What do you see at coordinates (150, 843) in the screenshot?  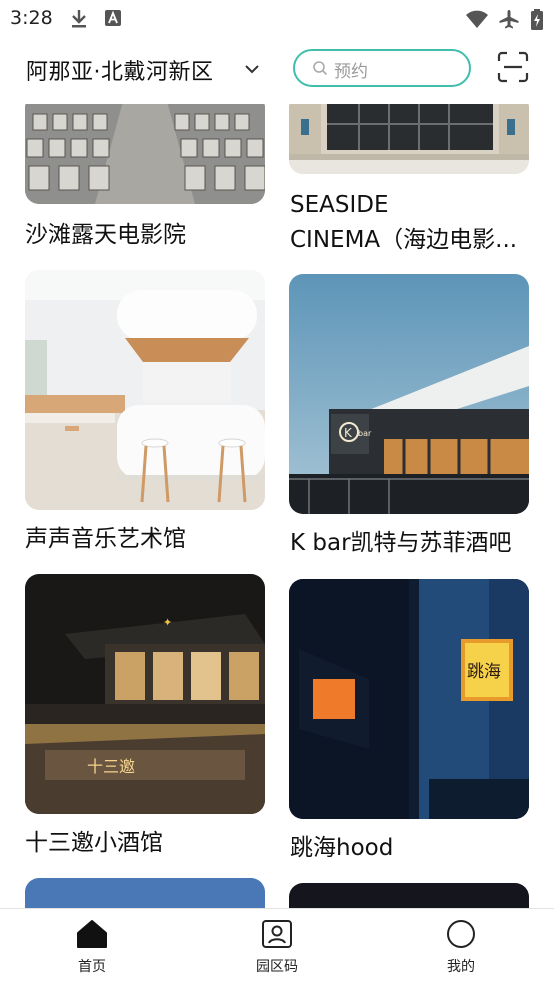 I see `card-title-thirteen-bar: 十三邀小酒馆` at bounding box center [150, 843].